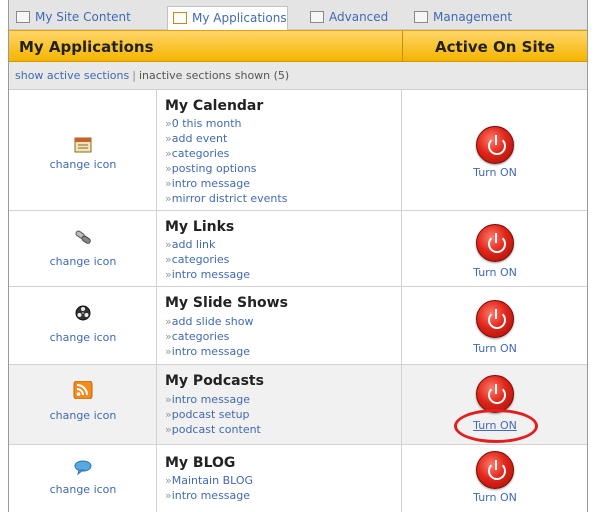  I want to click on app-title: My BLOG, so click(200, 463).